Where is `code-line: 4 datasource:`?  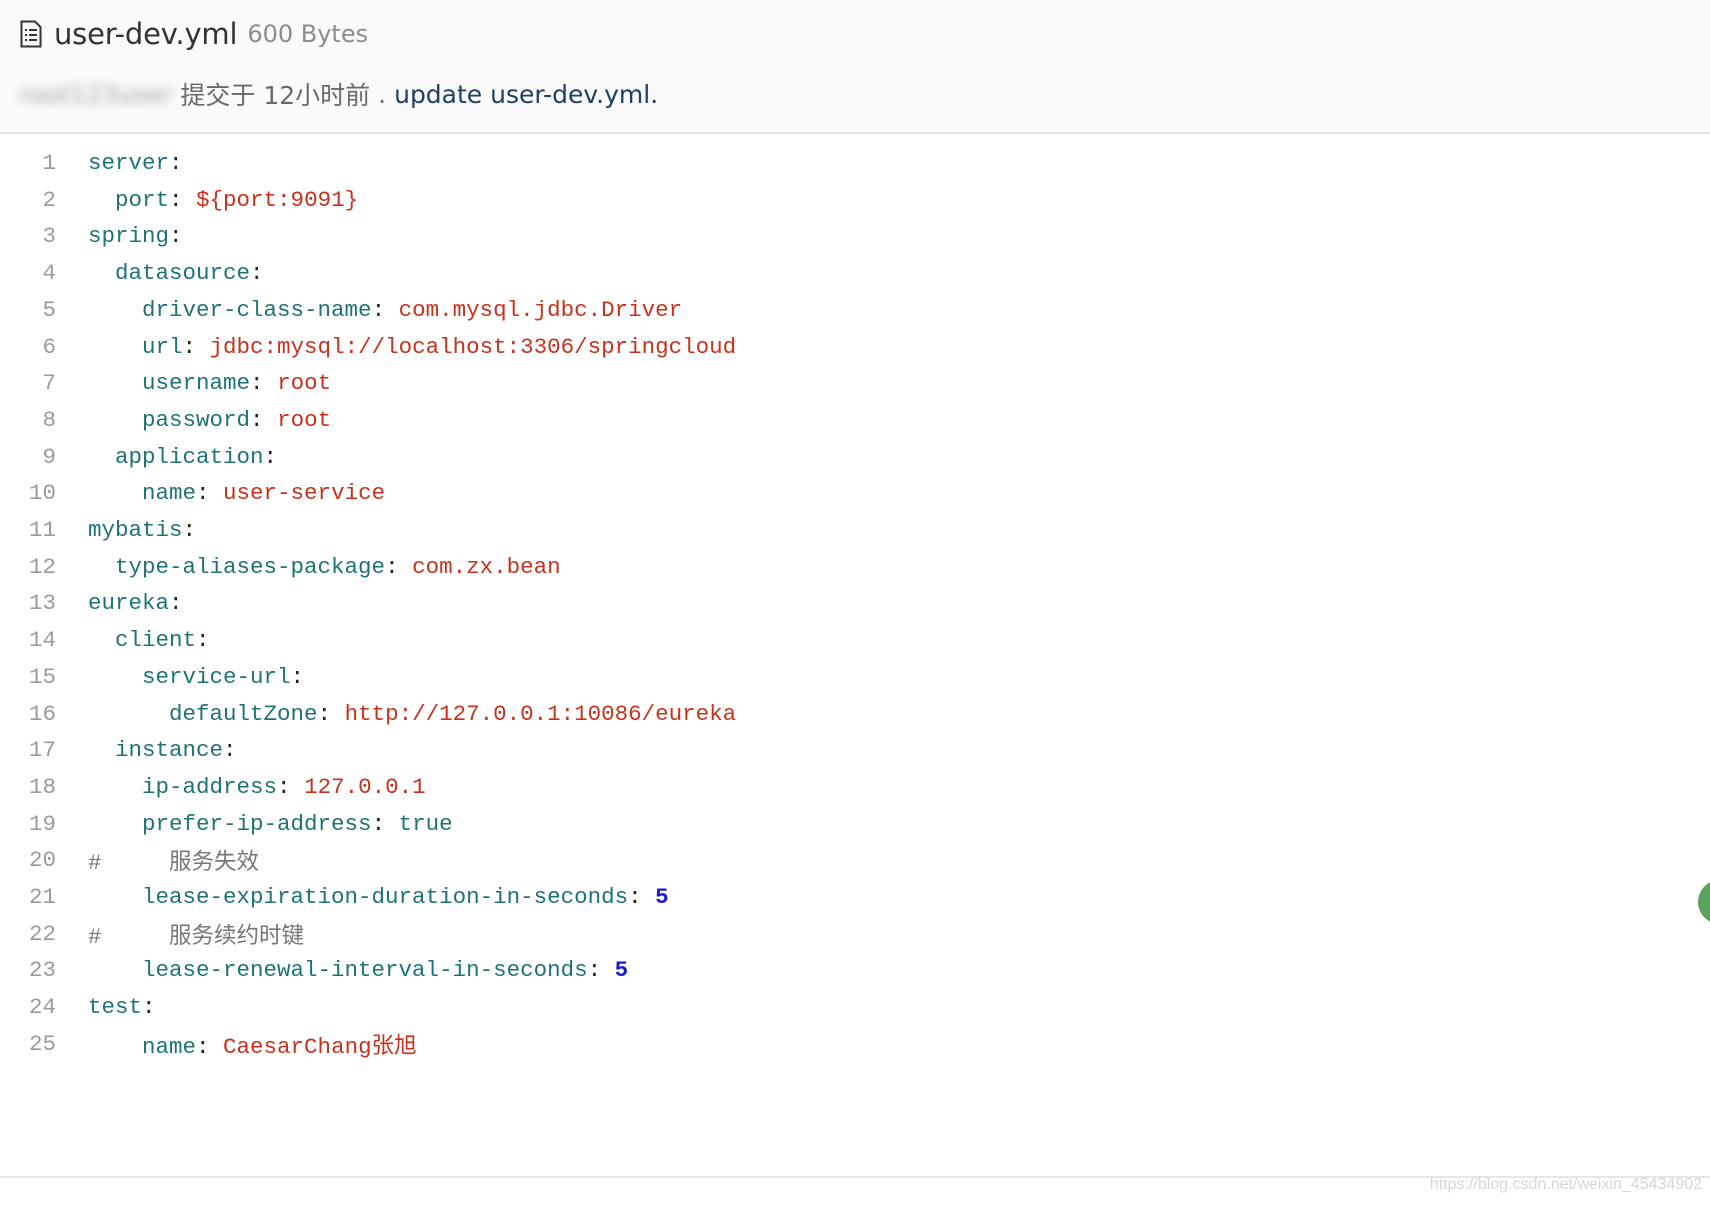
code-line: 4 datasource: is located at coordinates (850, 273).